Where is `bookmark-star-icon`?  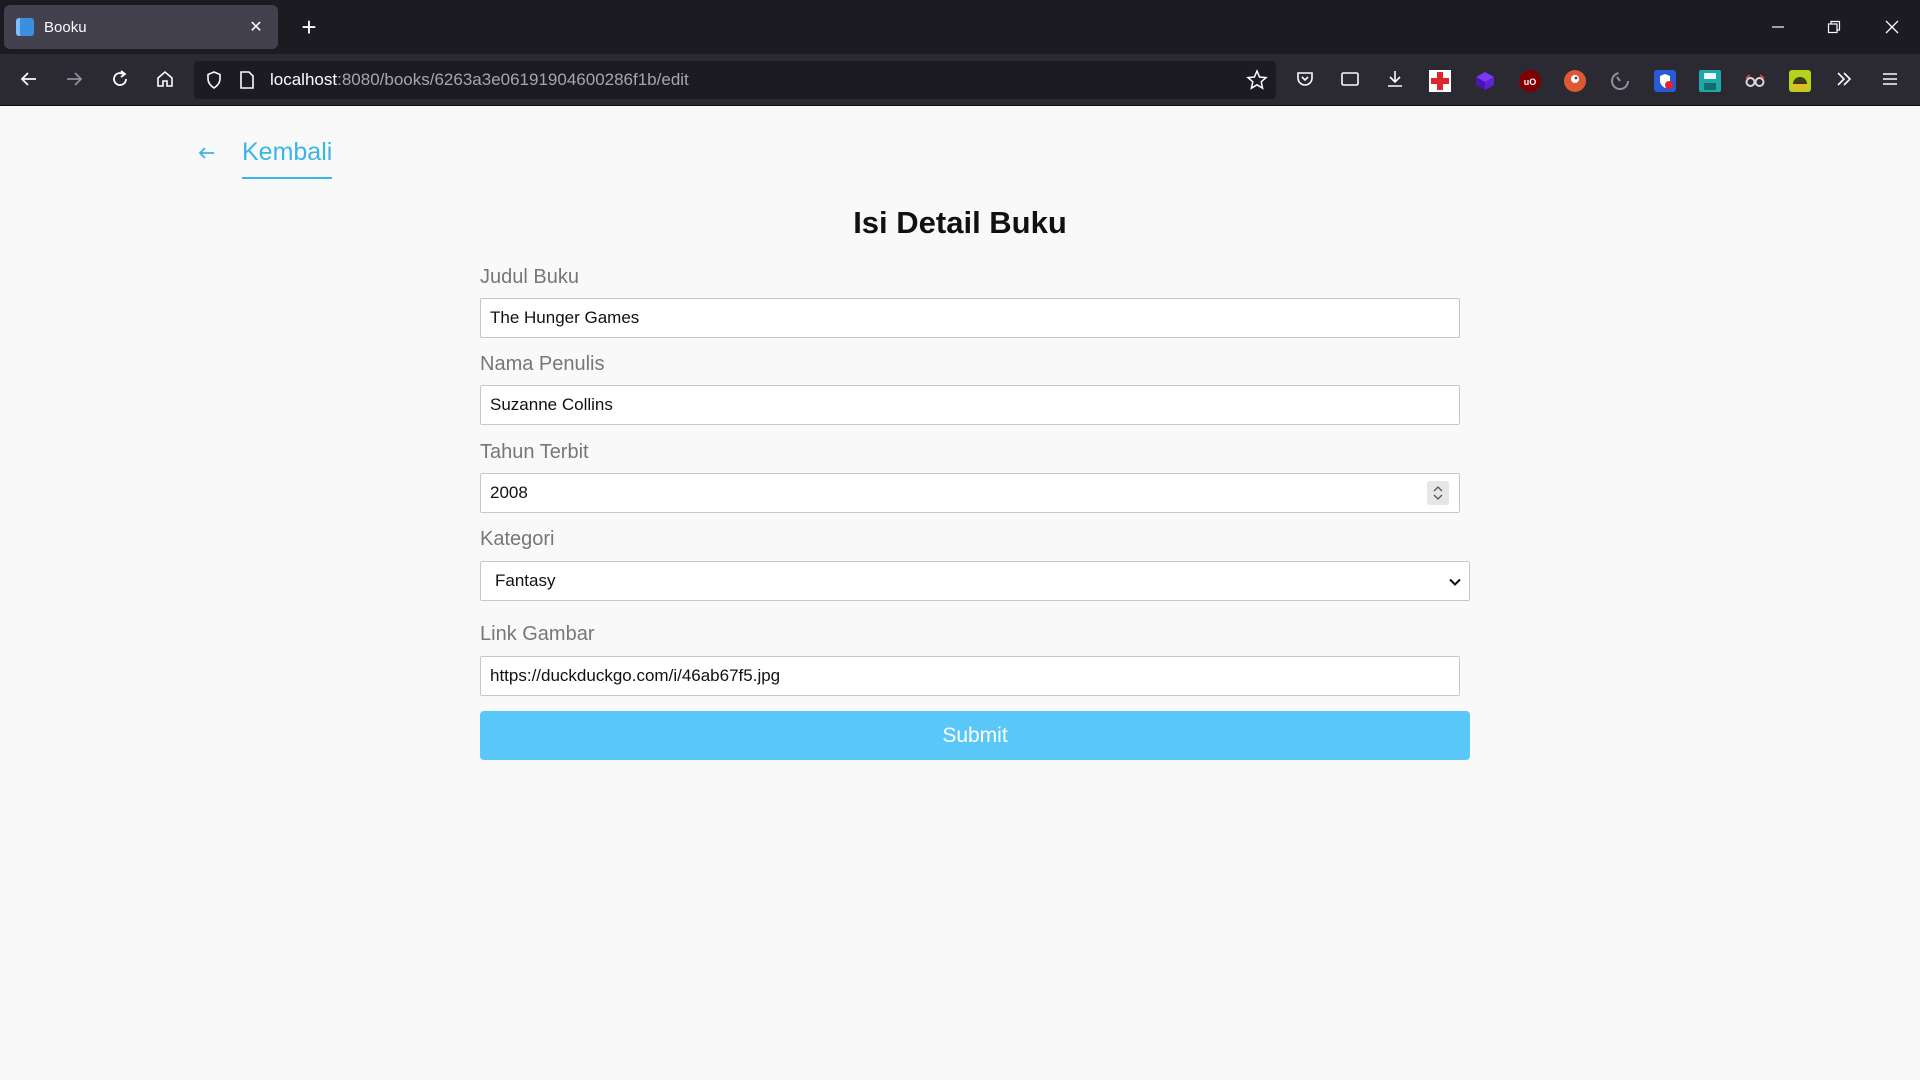
bookmark-star-icon is located at coordinates (1257, 82).